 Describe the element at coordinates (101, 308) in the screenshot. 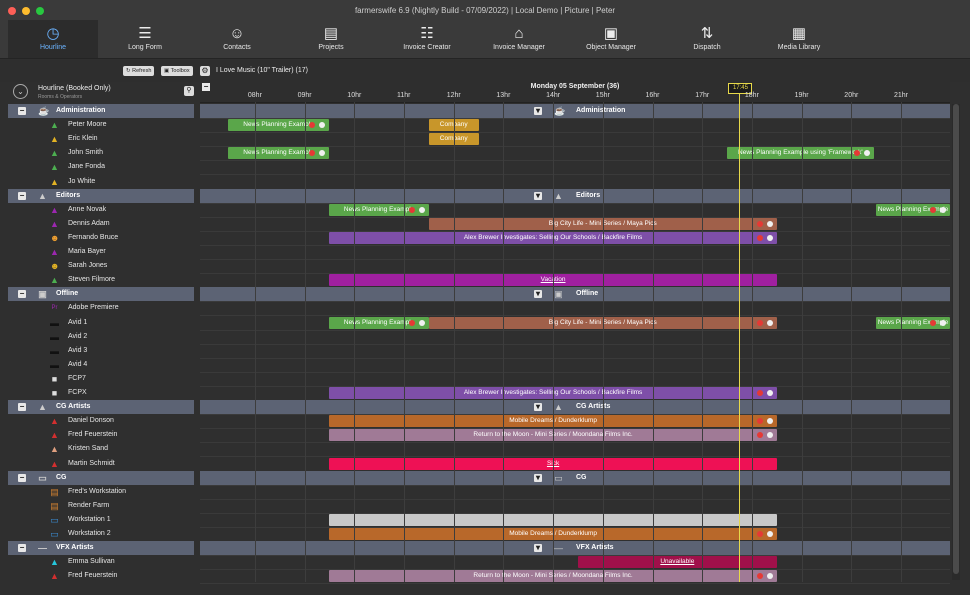

I see `resource-row: Pr Adobe Premiere` at that location.